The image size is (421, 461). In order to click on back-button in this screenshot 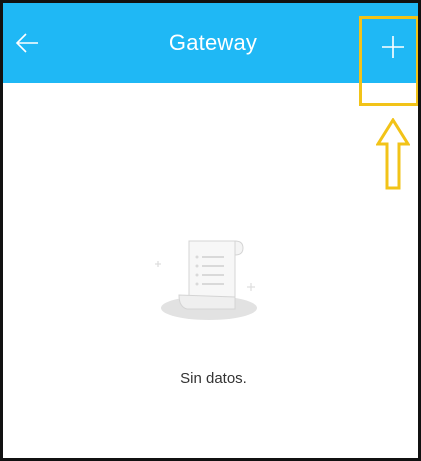, I will do `click(27, 43)`.